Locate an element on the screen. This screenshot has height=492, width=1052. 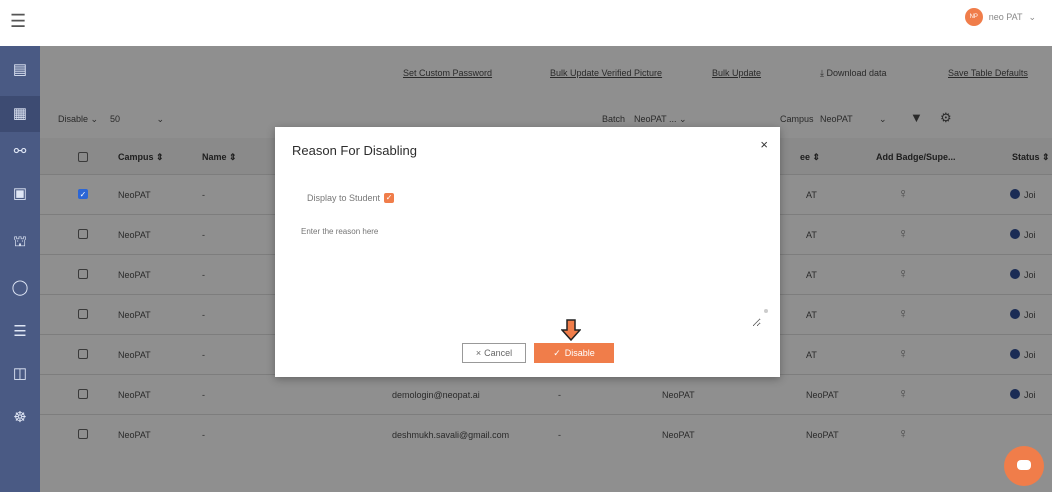
chat-support-button is located at coordinates (1024, 466).